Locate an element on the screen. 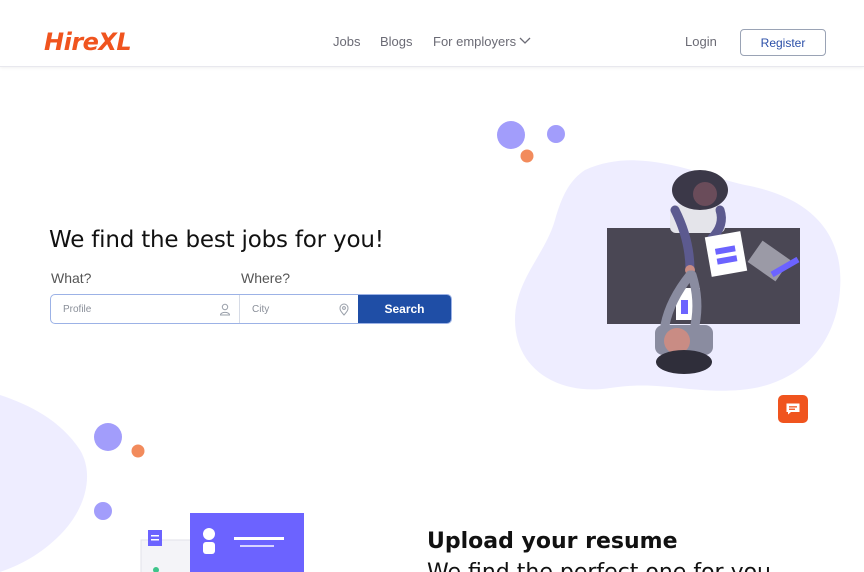 This screenshot has width=864, height=572. chat-button is located at coordinates (793, 409).